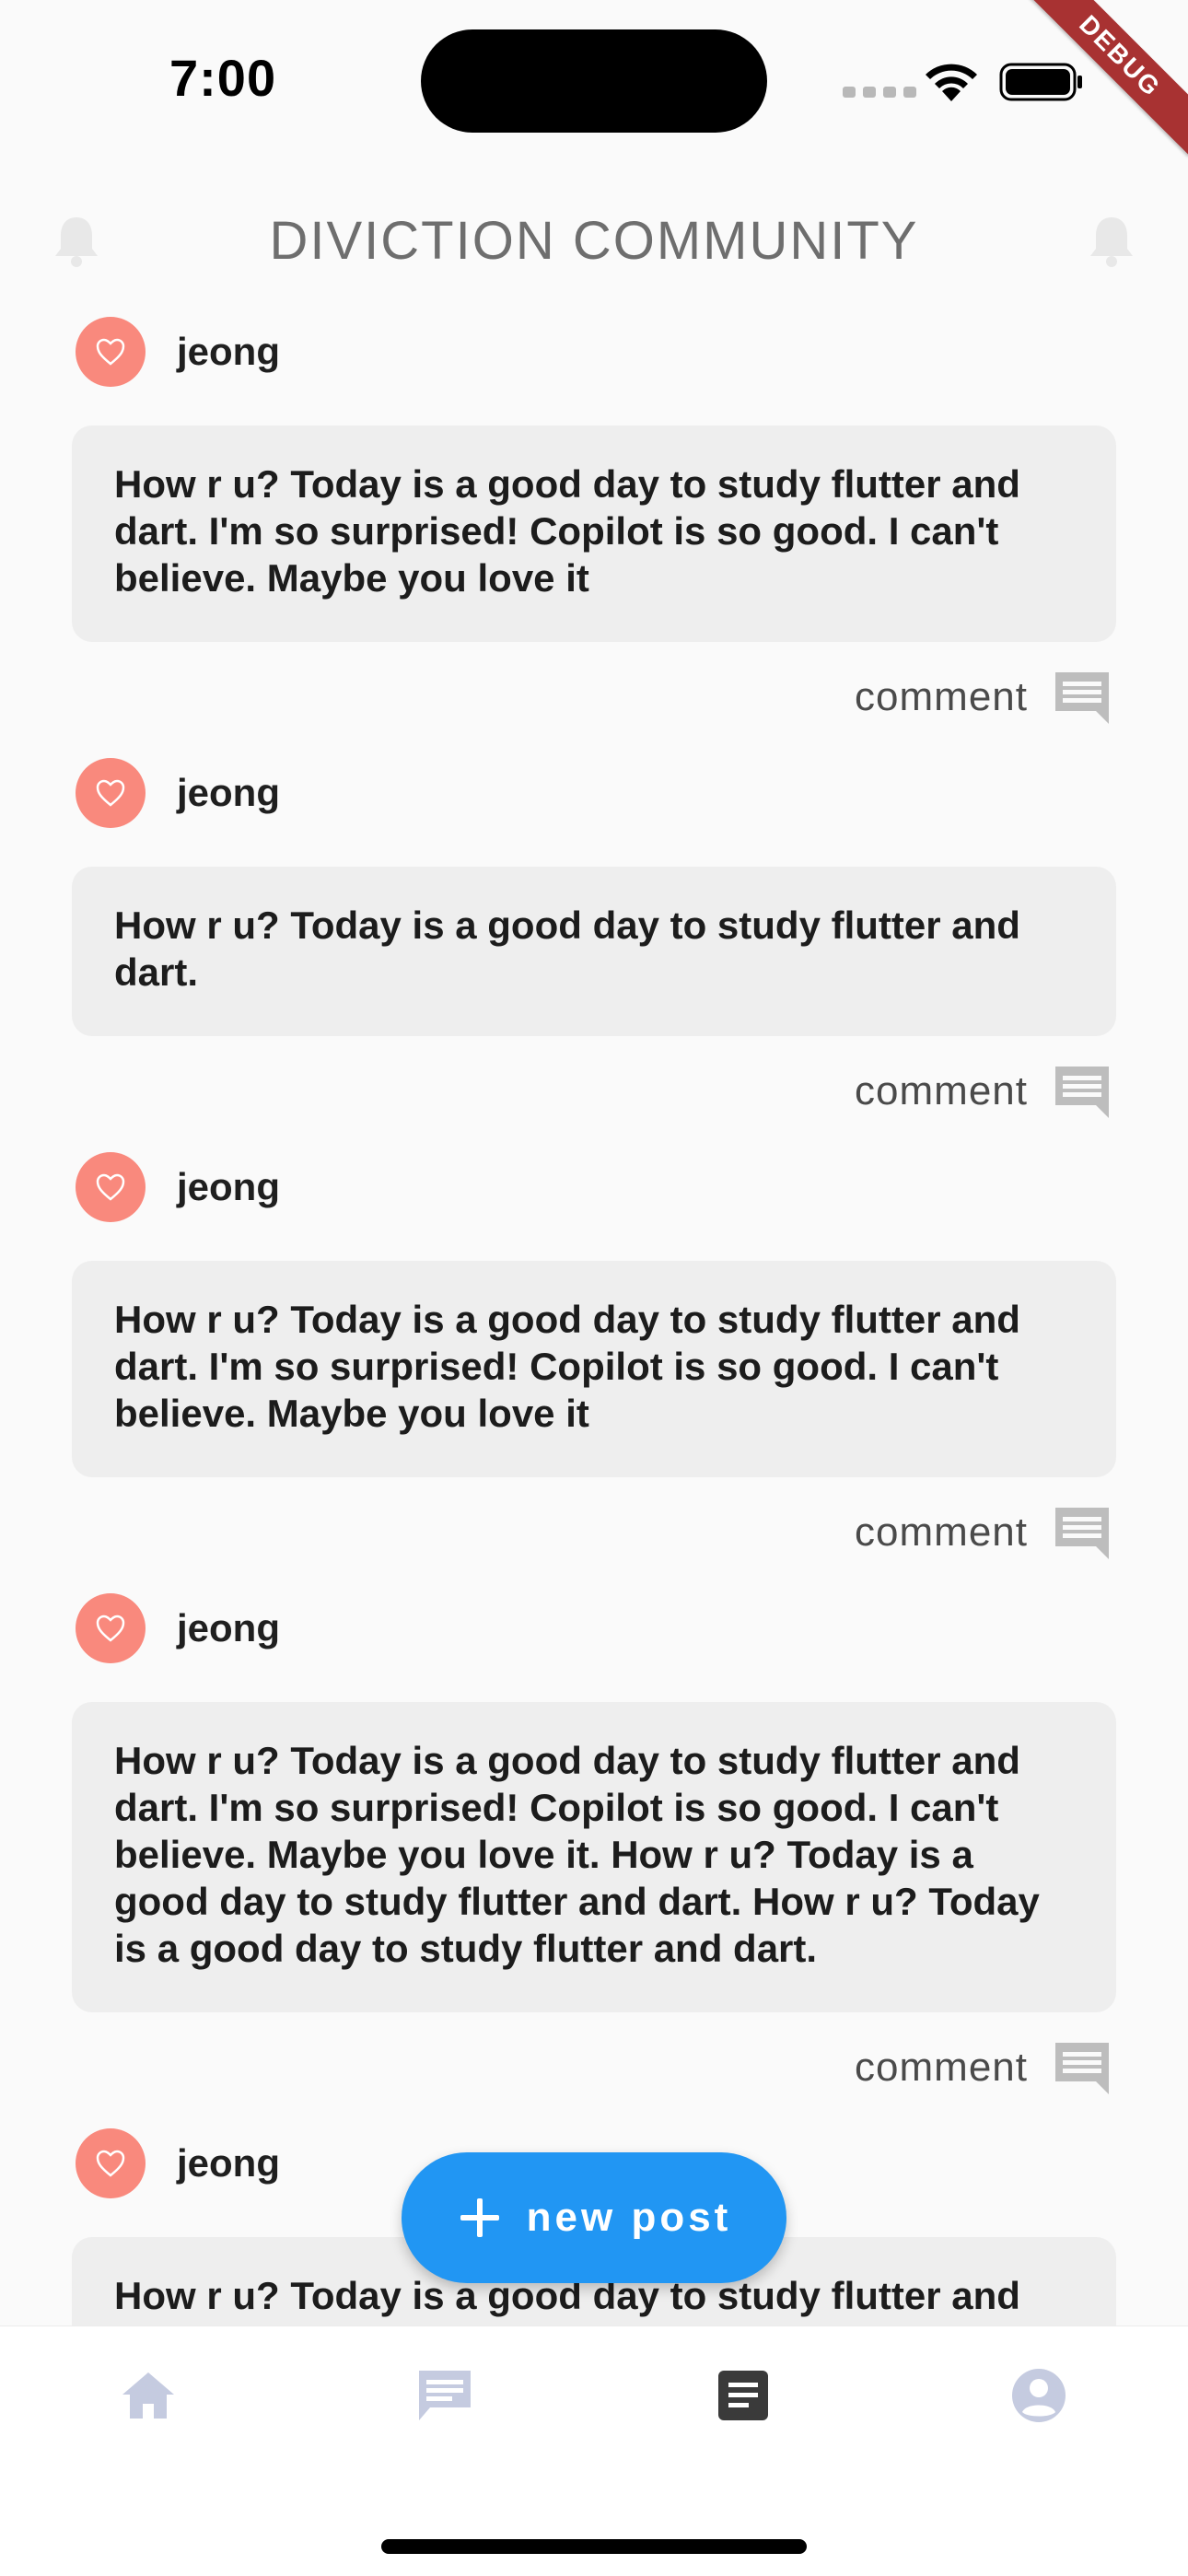 This screenshot has height=2576, width=1188. I want to click on wifi-icon, so click(951, 82).